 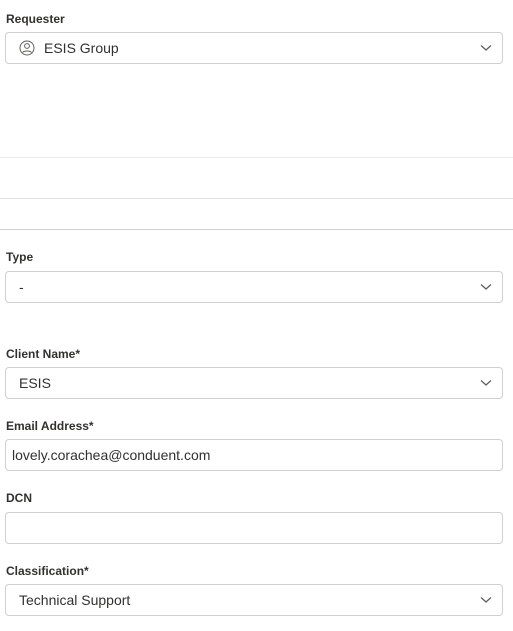 I want to click on person-circle-icon, so click(x=27, y=48).